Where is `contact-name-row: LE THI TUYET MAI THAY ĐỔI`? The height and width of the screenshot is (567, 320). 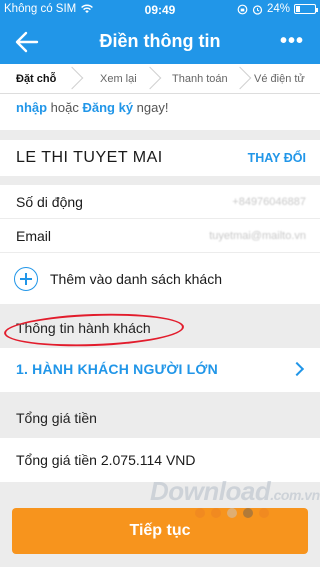
contact-name-row: LE THI TUYET MAI THAY ĐỔI is located at coordinates (160, 158).